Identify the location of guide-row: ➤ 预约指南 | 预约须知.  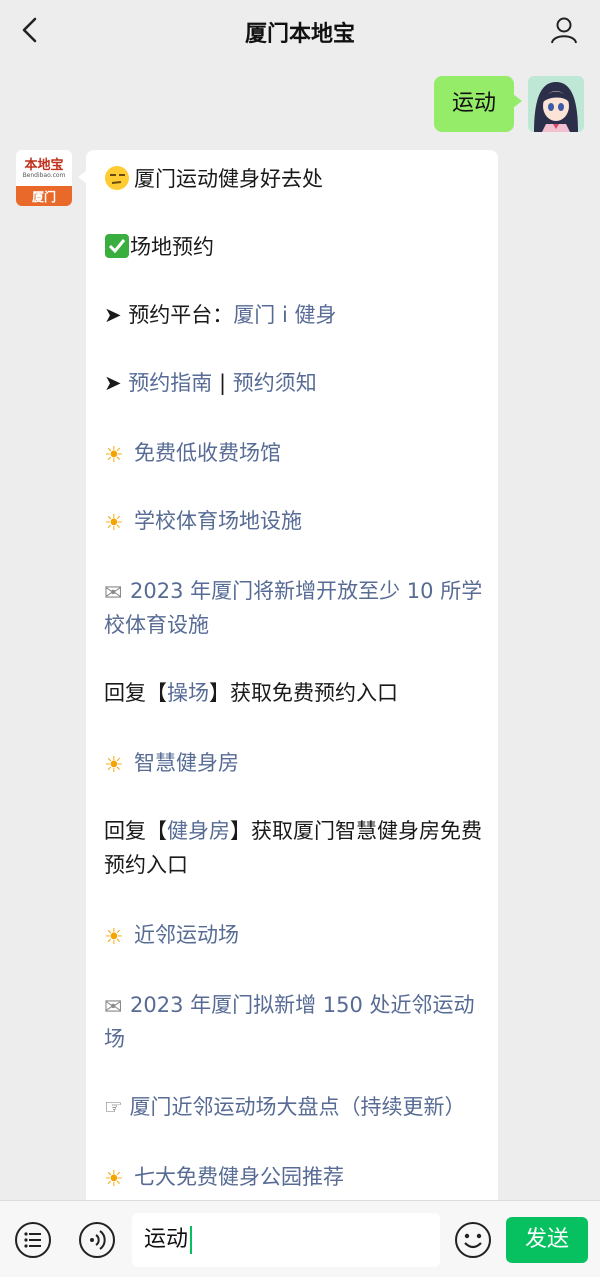
(210, 383).